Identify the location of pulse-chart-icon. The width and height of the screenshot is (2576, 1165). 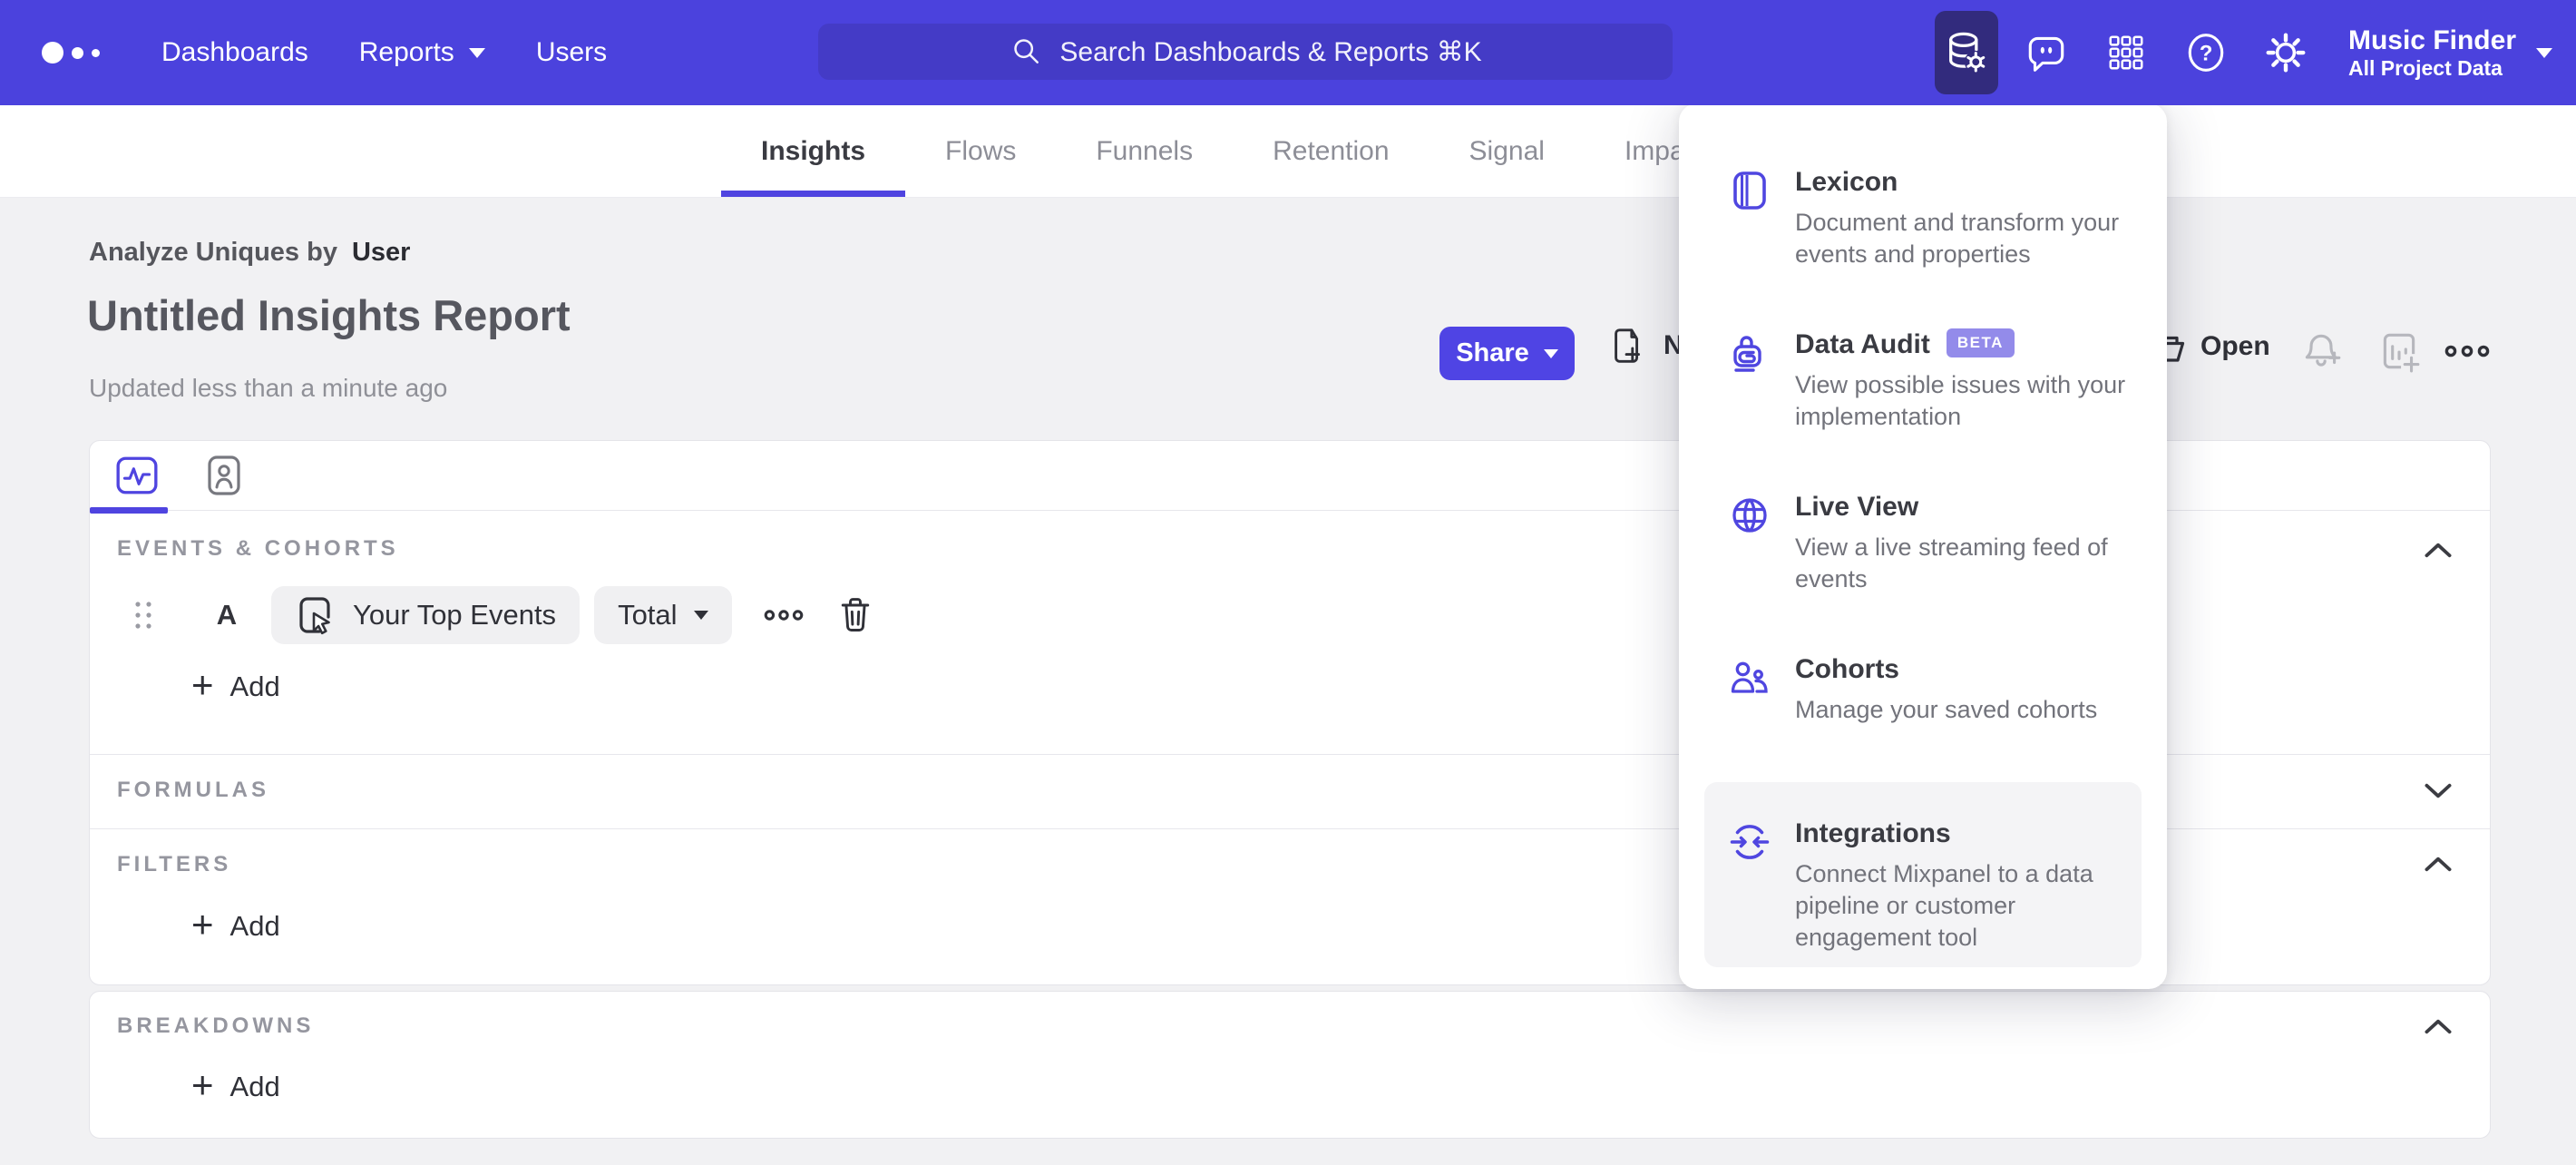
(137, 475).